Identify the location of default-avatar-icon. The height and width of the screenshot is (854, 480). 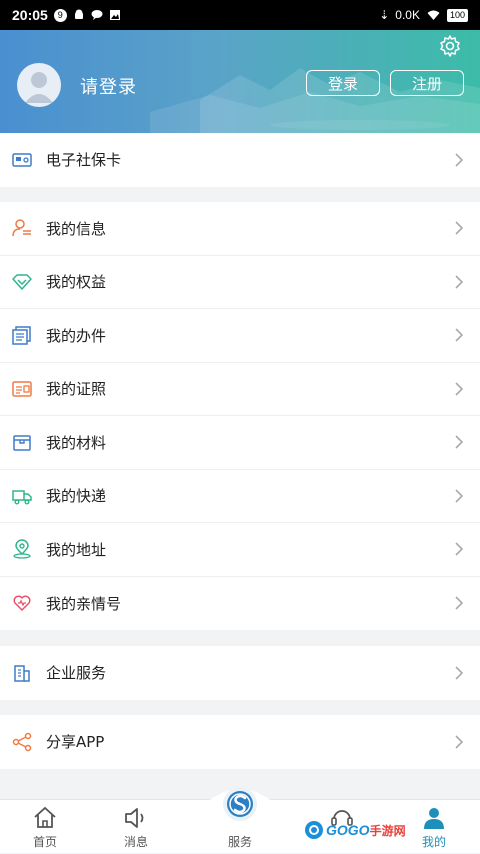
(39, 87).